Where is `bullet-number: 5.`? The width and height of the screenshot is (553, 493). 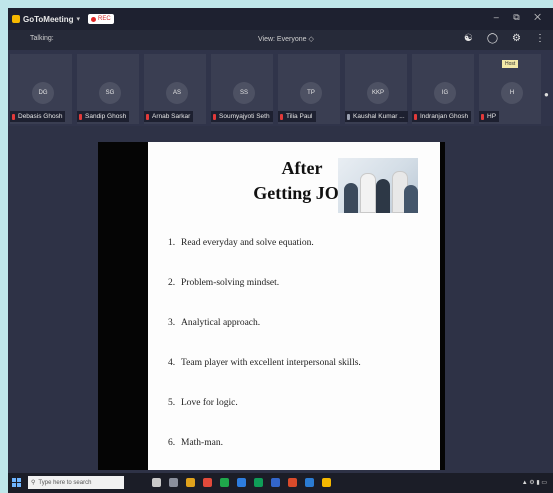 bullet-number: 5. is located at coordinates (172, 403).